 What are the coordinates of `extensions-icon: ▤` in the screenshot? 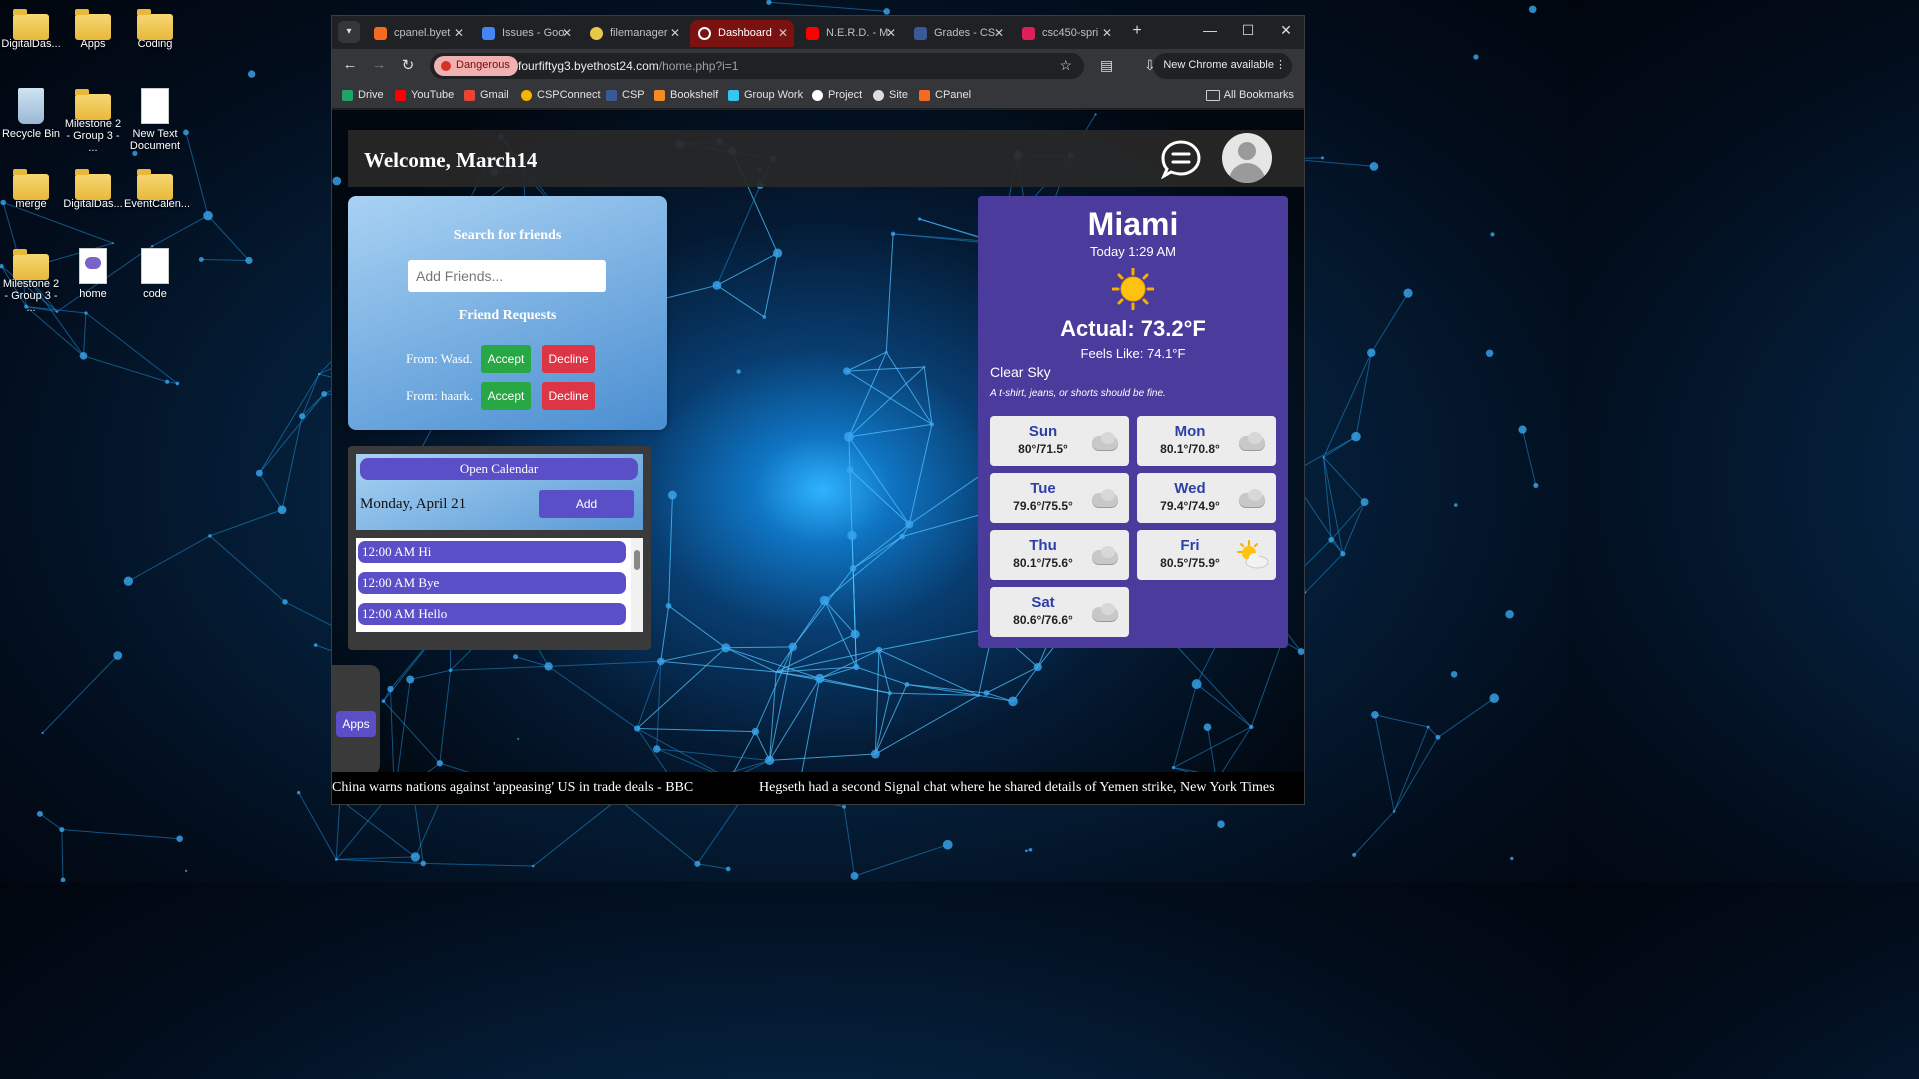 It's located at (1106, 65).